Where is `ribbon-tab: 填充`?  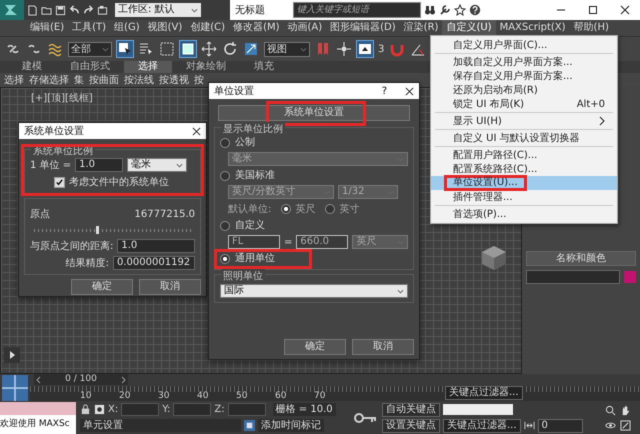 ribbon-tab: 填充 is located at coordinates (264, 67).